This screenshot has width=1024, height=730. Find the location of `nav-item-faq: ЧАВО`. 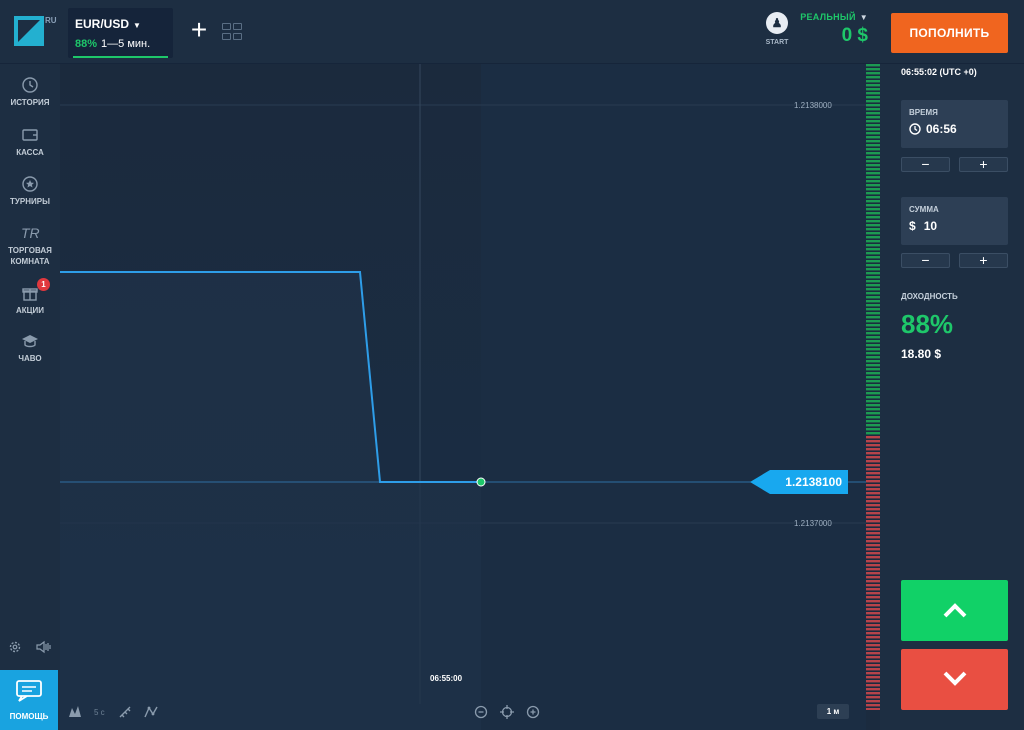

nav-item-faq: ЧАВО is located at coordinates (30, 348).